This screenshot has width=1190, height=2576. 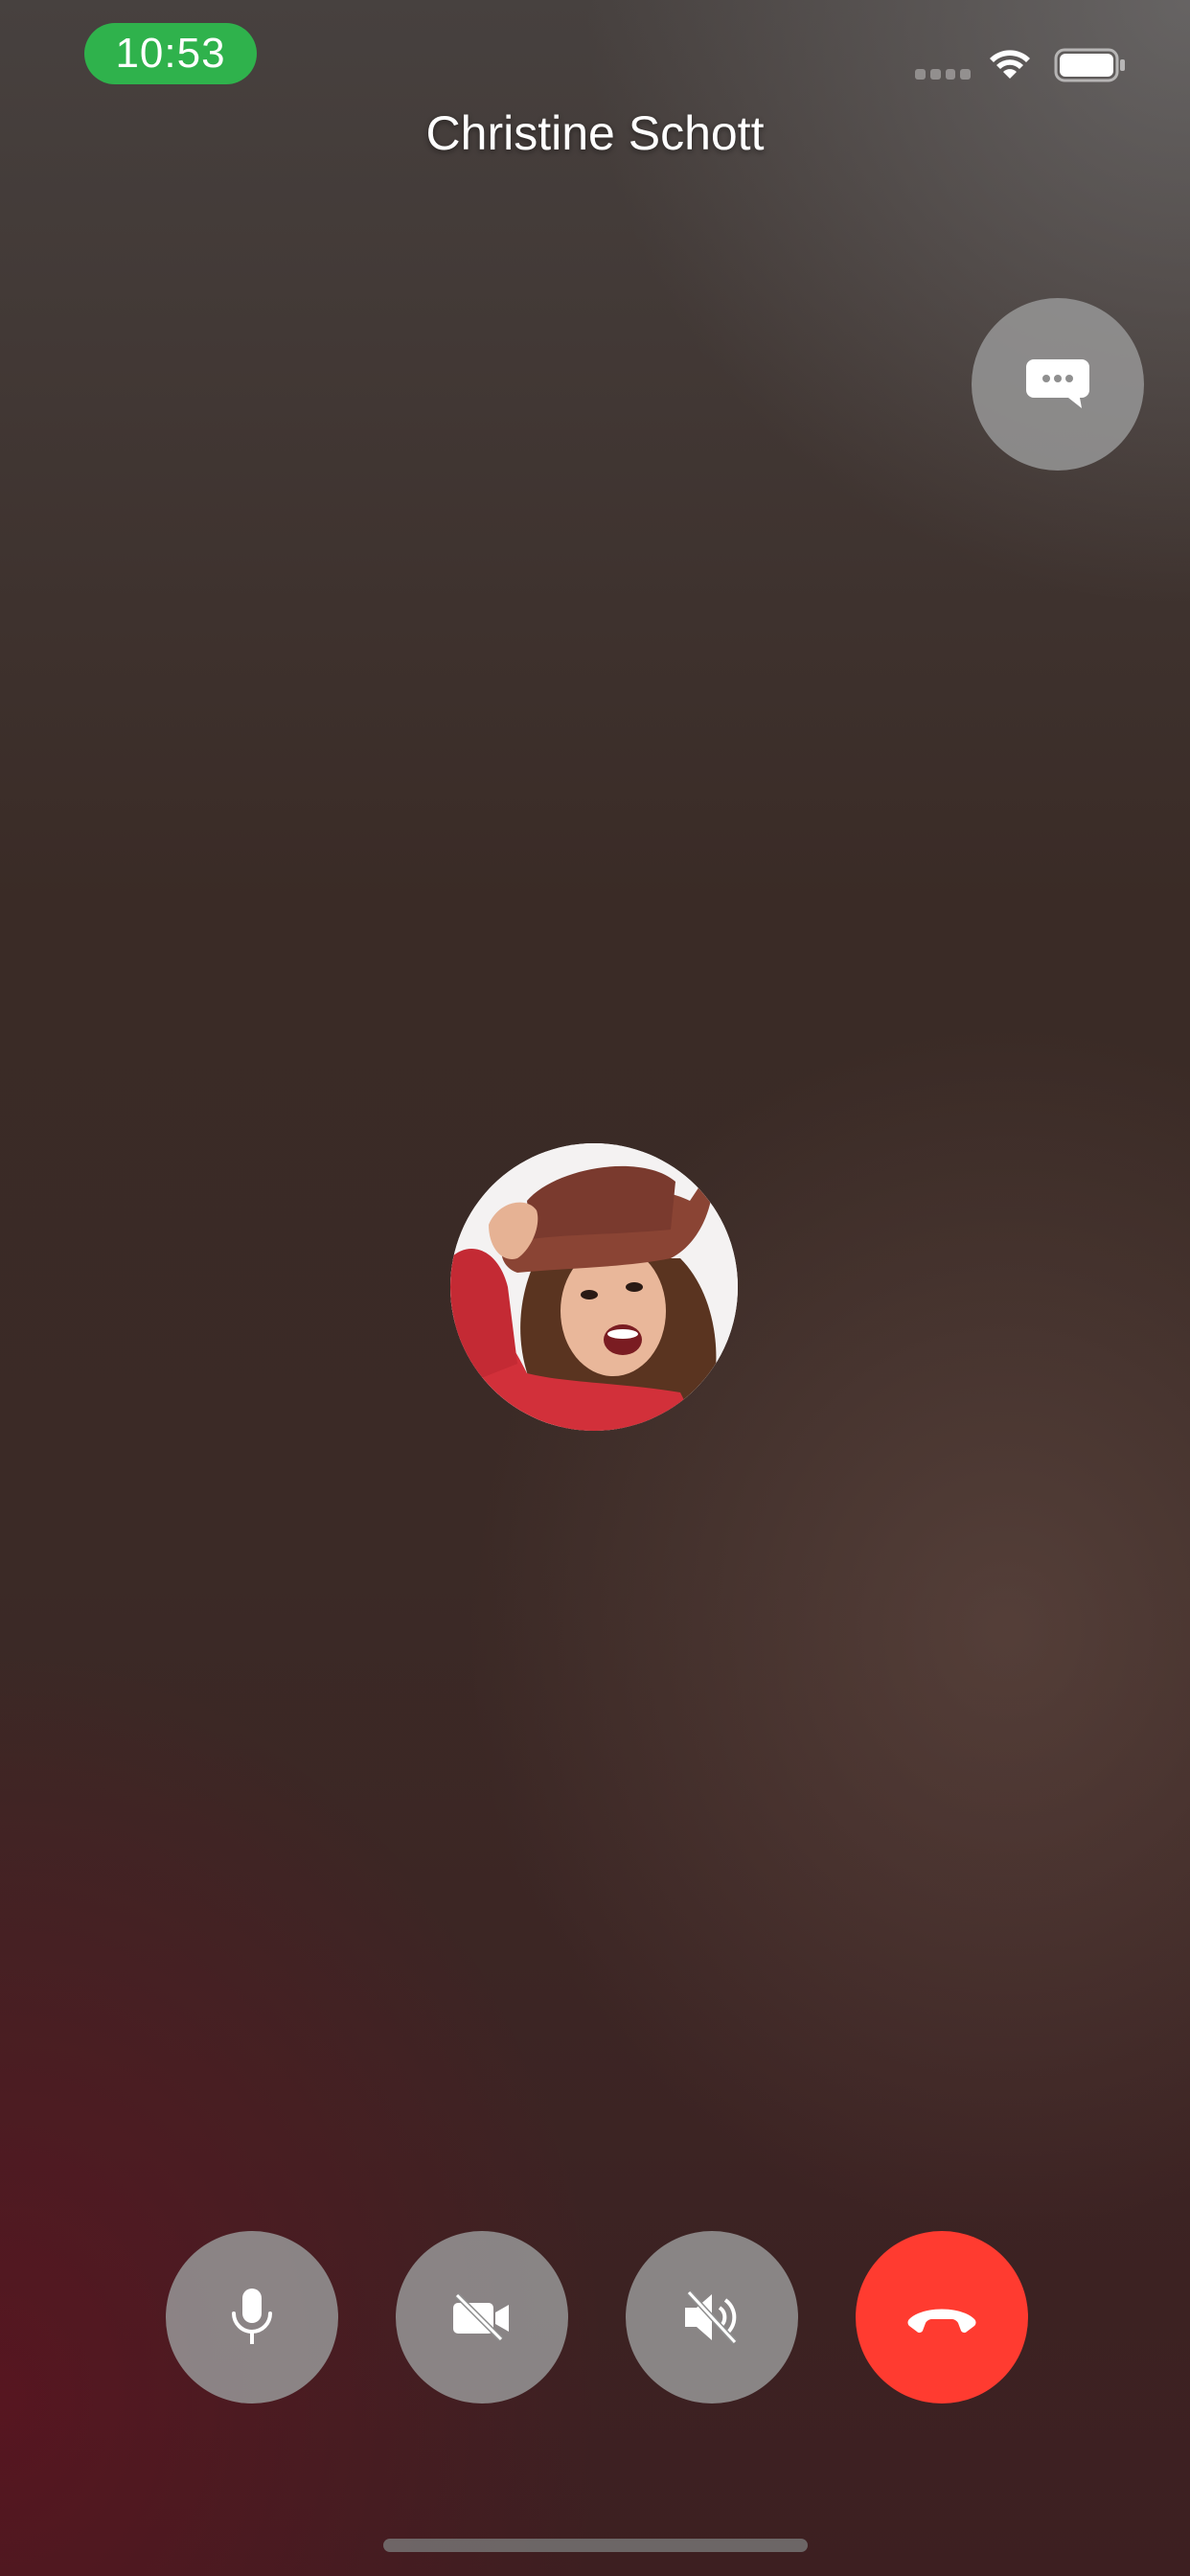 I want to click on video-off-icon, so click(x=481, y=2317).